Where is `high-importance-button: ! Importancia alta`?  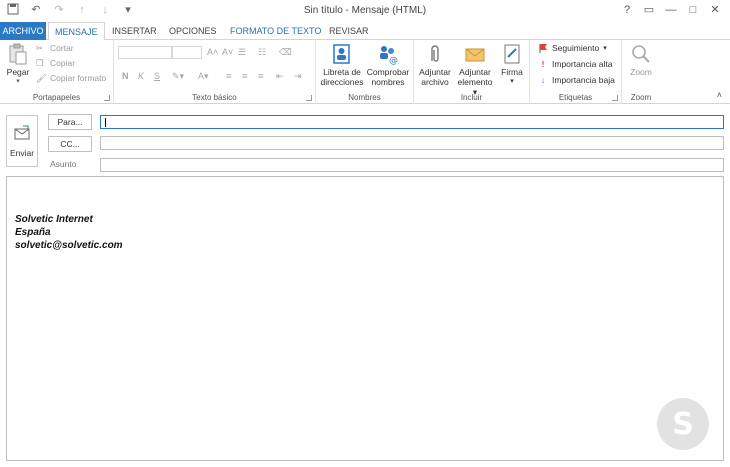 high-importance-button: ! Importancia alta is located at coordinates (575, 64).